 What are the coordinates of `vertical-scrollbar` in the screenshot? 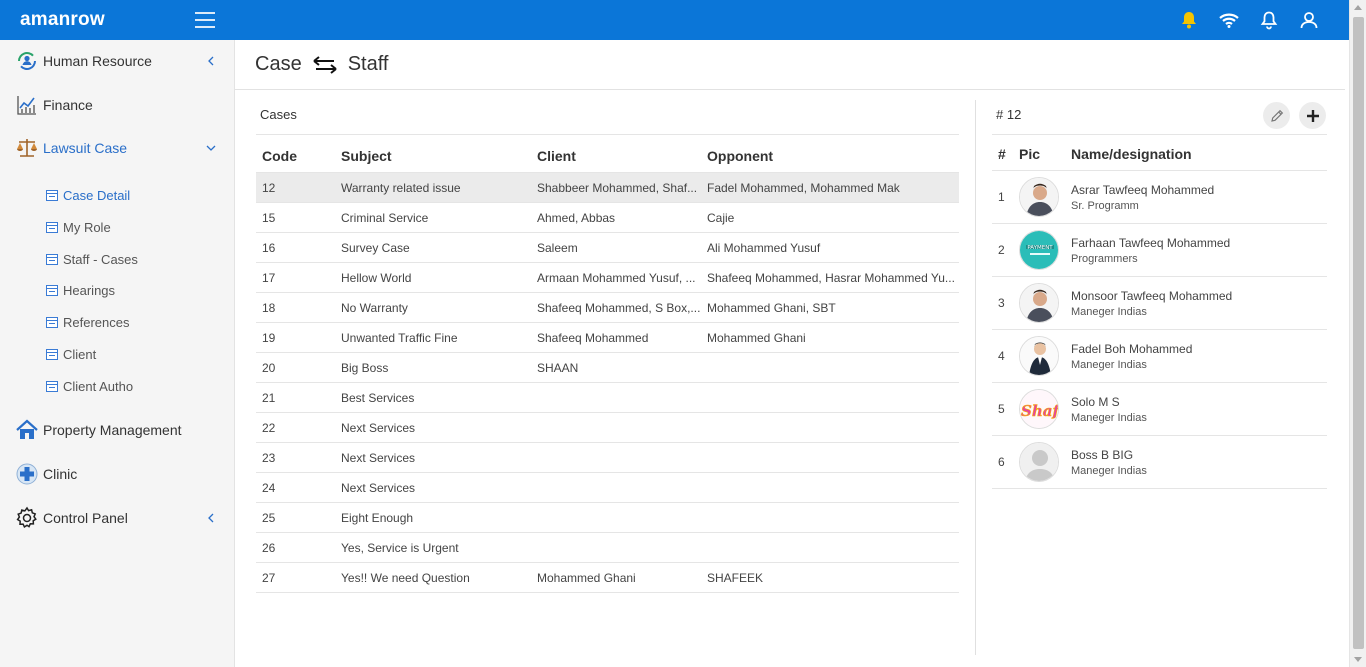 It's located at (1357, 333).